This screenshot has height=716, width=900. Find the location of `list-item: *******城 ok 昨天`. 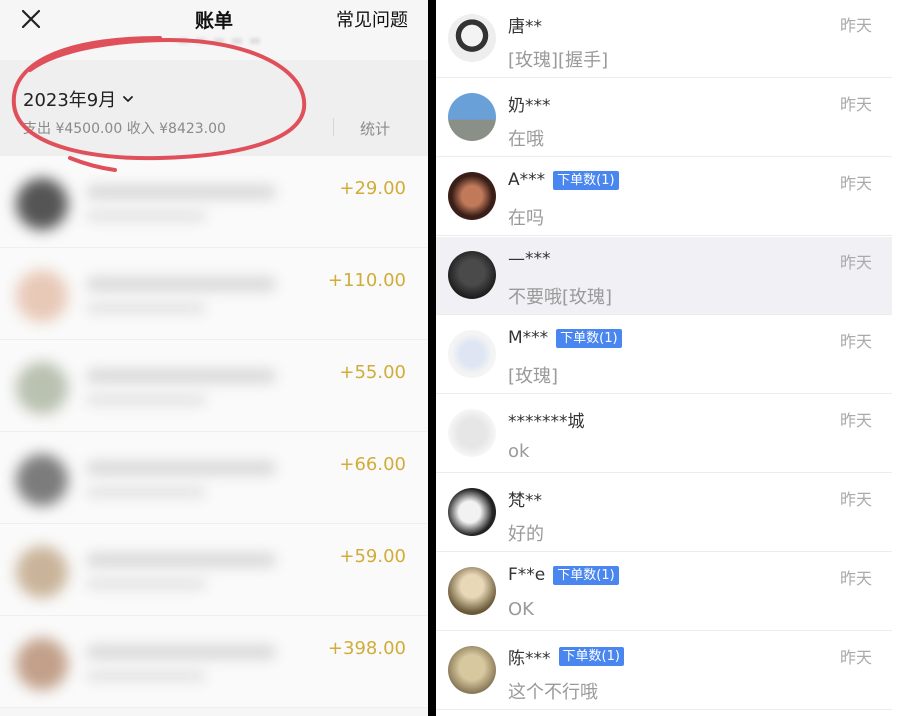

list-item: *******城 ok 昨天 is located at coordinates (664, 434).